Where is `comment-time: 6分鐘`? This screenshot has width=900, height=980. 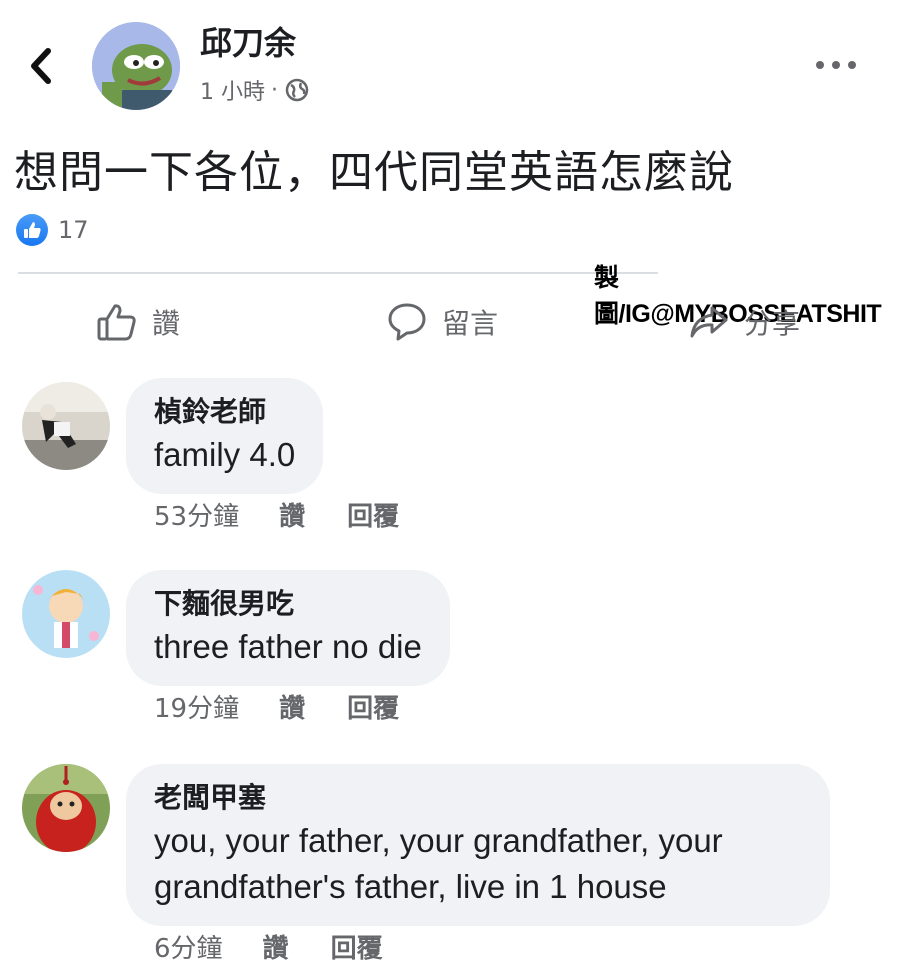 comment-time: 6分鐘 is located at coordinates (188, 946).